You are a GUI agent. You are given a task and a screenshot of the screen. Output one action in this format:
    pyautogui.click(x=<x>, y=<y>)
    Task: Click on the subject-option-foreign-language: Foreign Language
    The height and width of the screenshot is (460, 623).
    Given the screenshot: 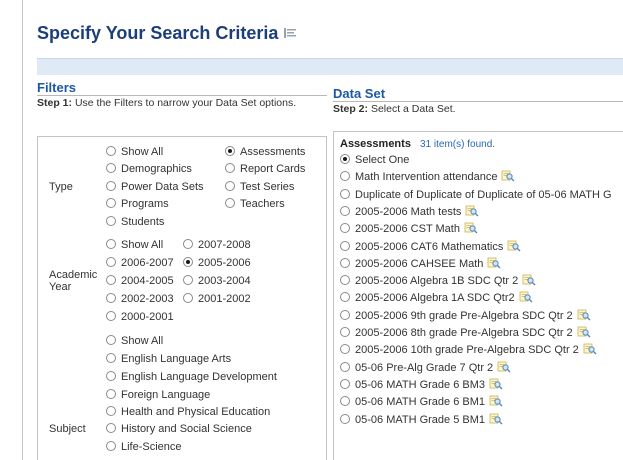 What is the action you would take?
    pyautogui.click(x=158, y=395)
    